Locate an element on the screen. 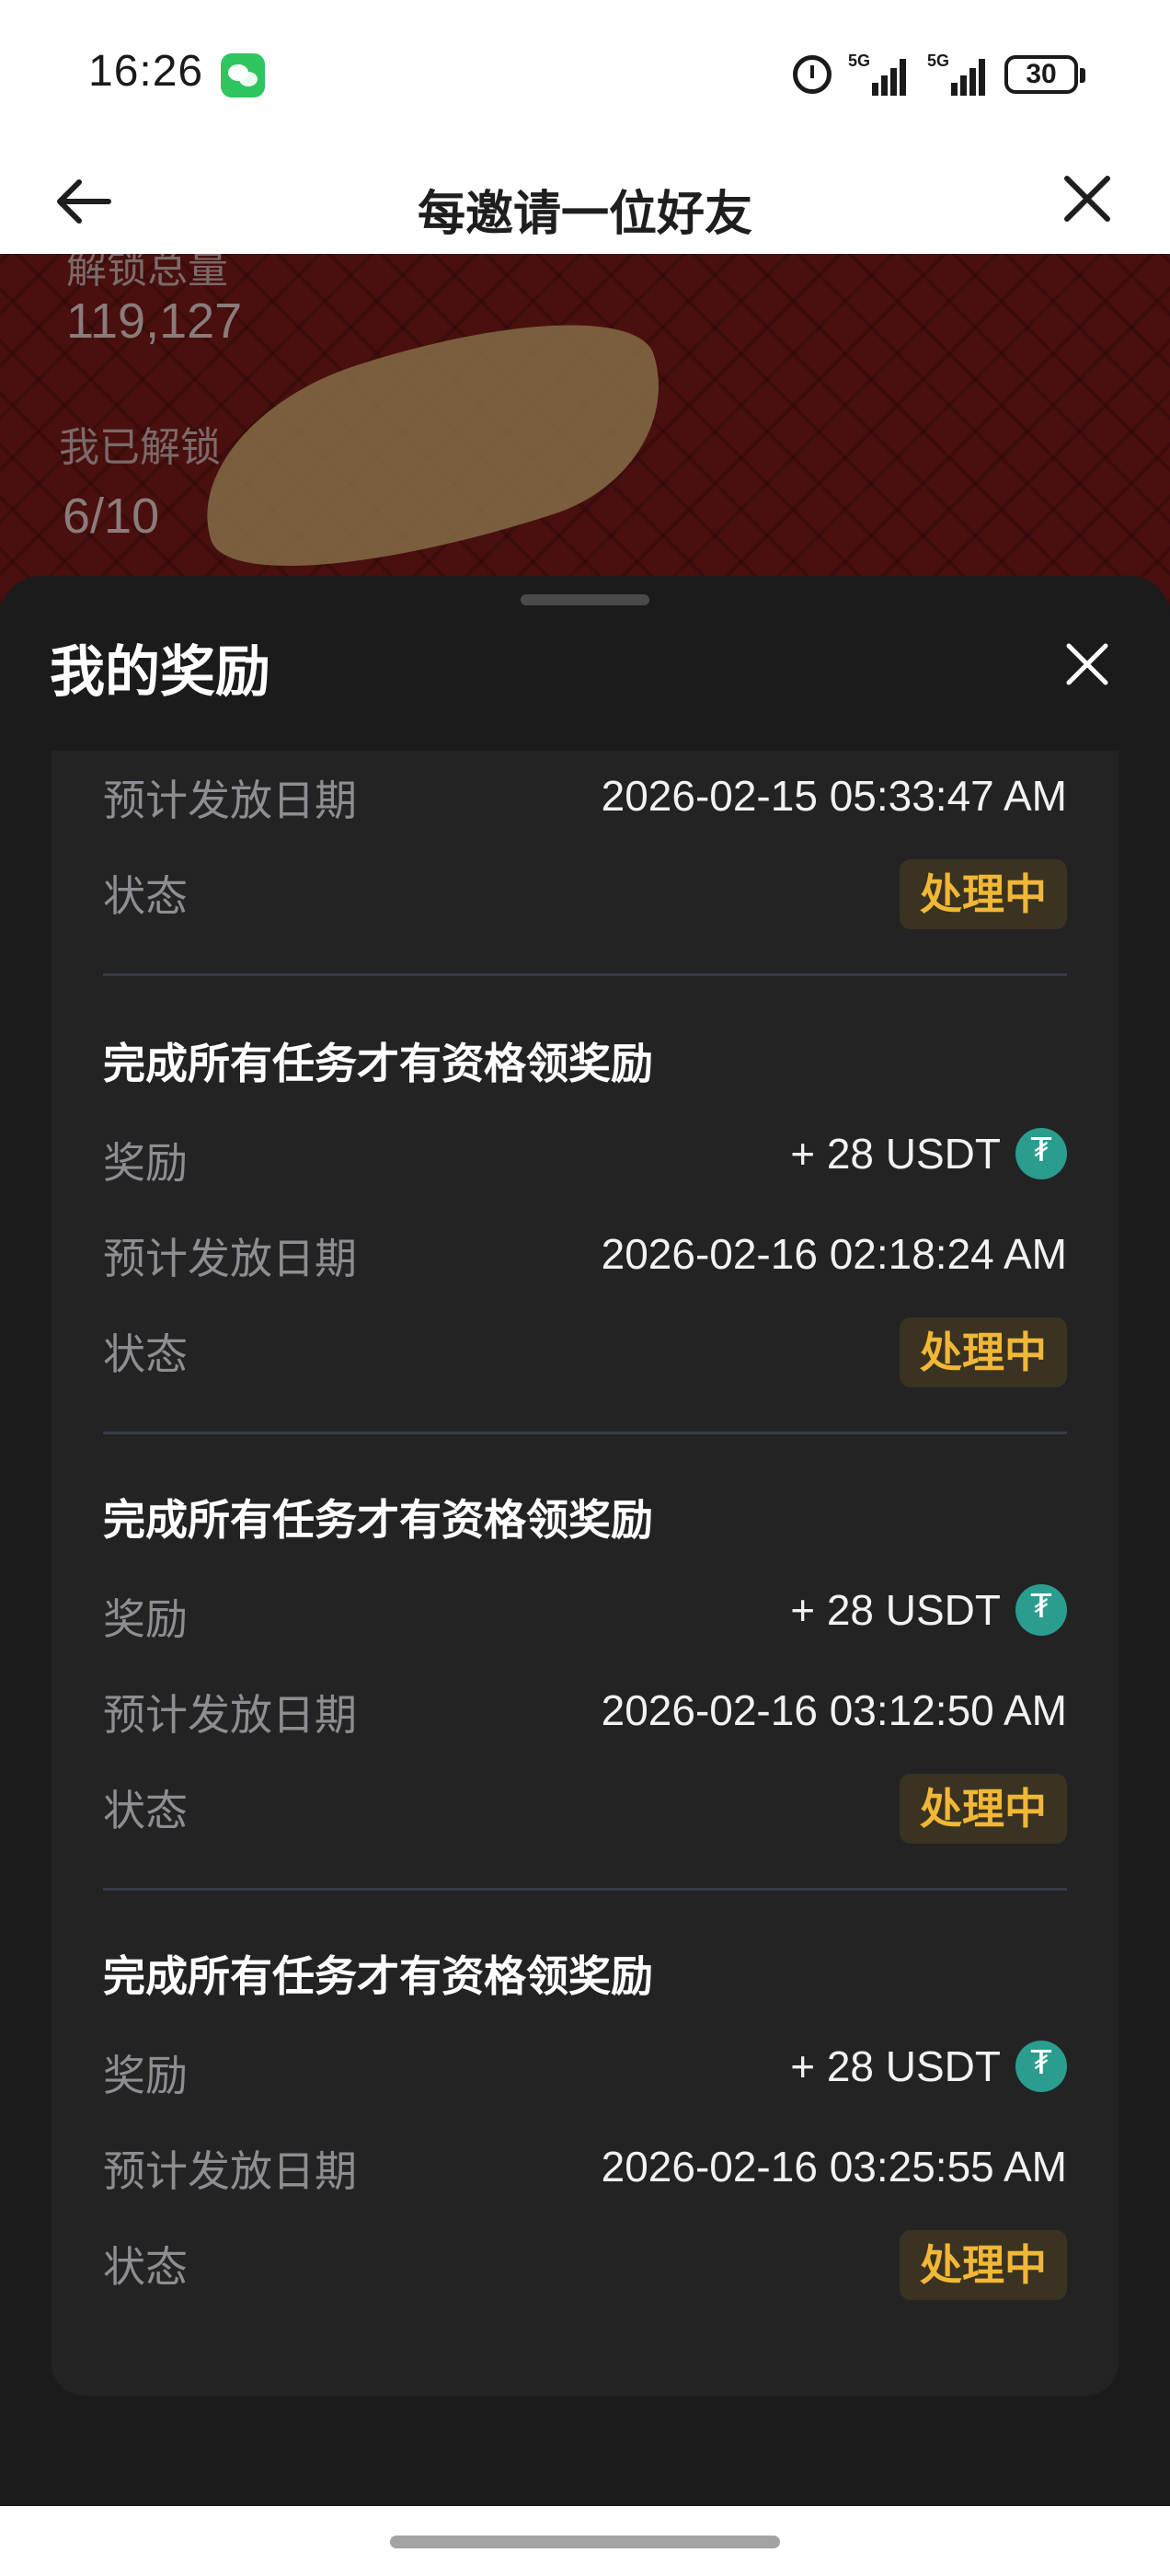  home-indicator is located at coordinates (585, 2542).